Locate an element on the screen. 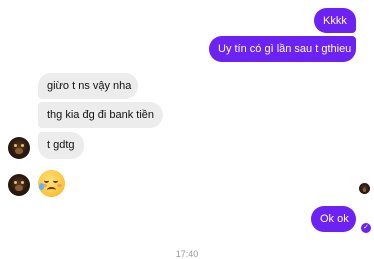  message-text: giừo t ns vậy nha is located at coordinates (89, 86).